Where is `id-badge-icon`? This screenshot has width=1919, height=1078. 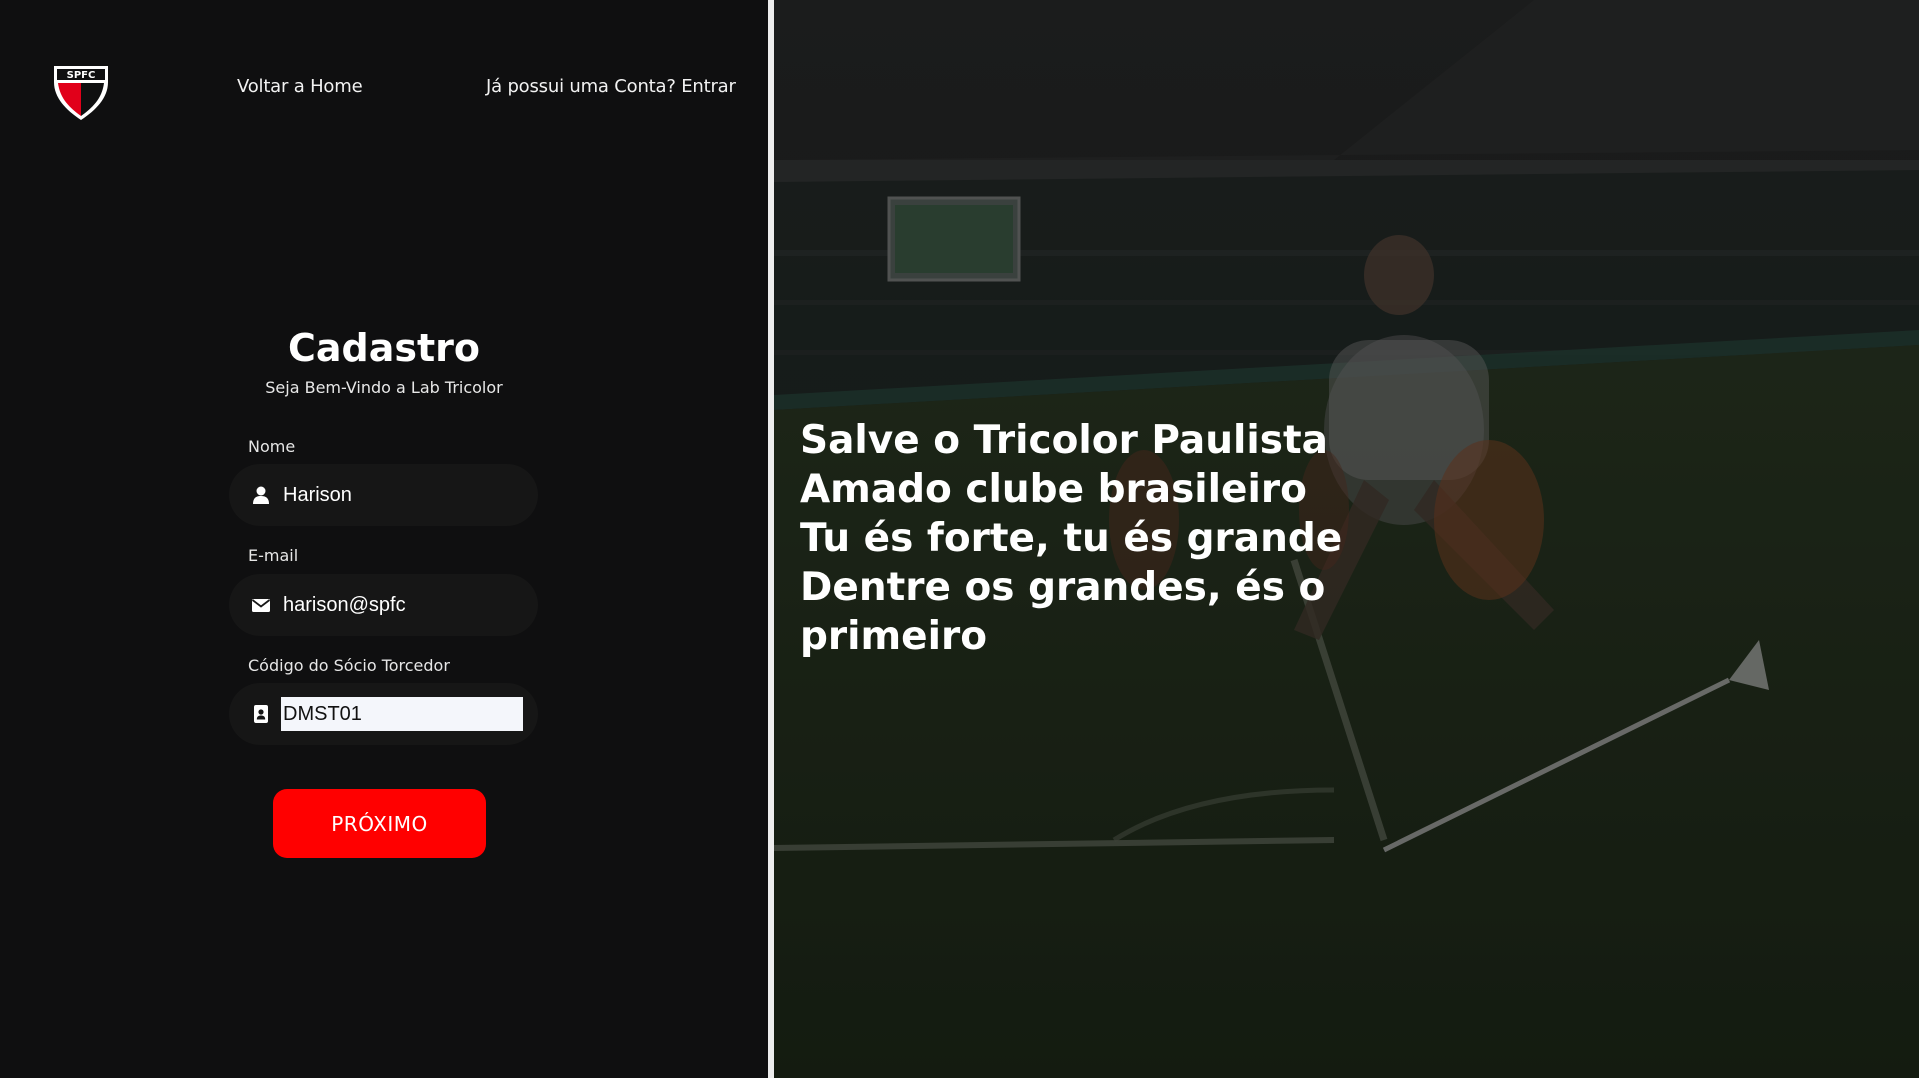
id-badge-icon is located at coordinates (261, 714).